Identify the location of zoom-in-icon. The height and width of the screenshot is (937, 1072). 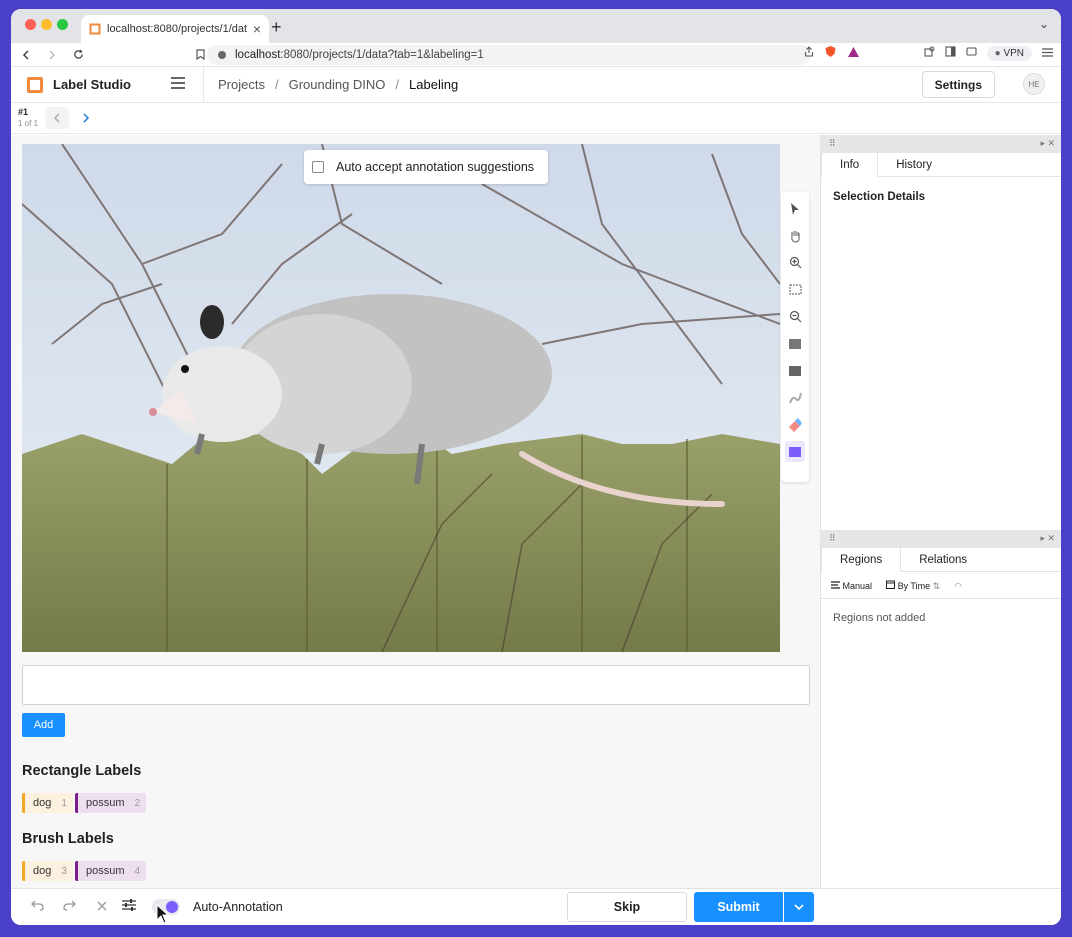
(795, 262).